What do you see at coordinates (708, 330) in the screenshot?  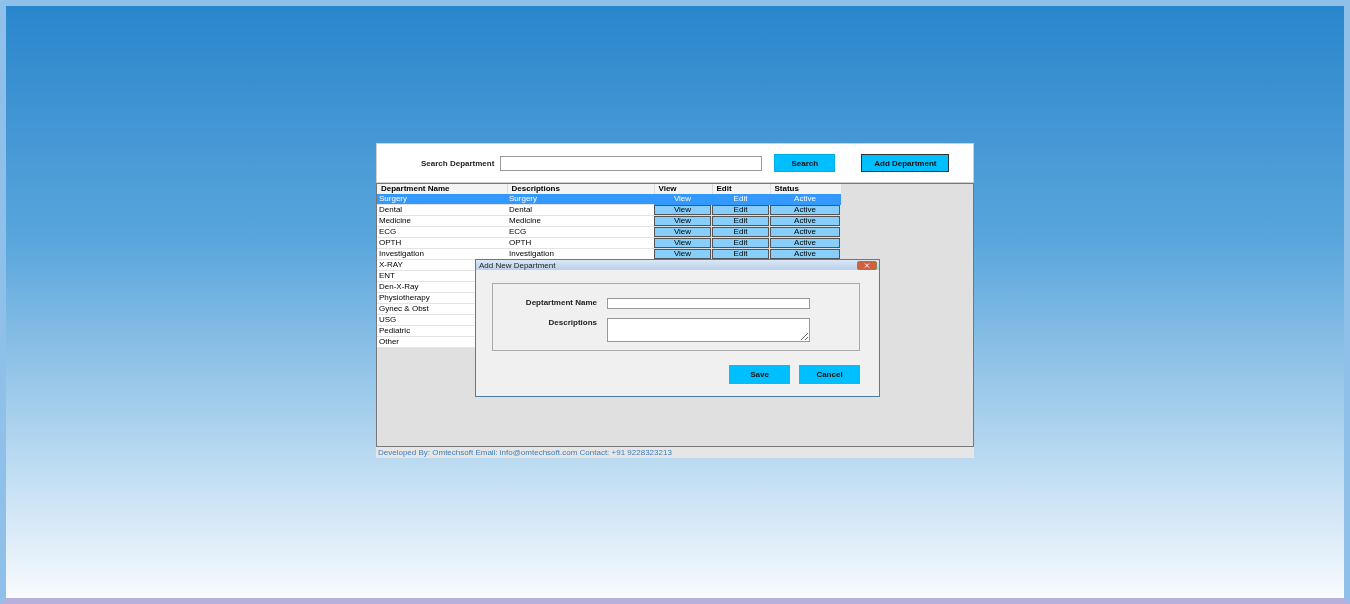 I see `descriptions-field` at bounding box center [708, 330].